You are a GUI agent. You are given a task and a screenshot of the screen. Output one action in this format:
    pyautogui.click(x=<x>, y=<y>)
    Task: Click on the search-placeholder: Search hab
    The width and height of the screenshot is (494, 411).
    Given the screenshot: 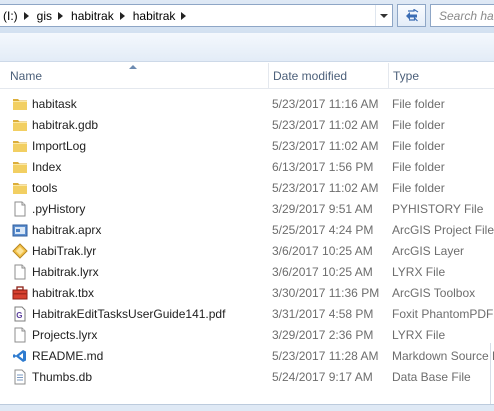 What is the action you would take?
    pyautogui.click(x=466, y=15)
    